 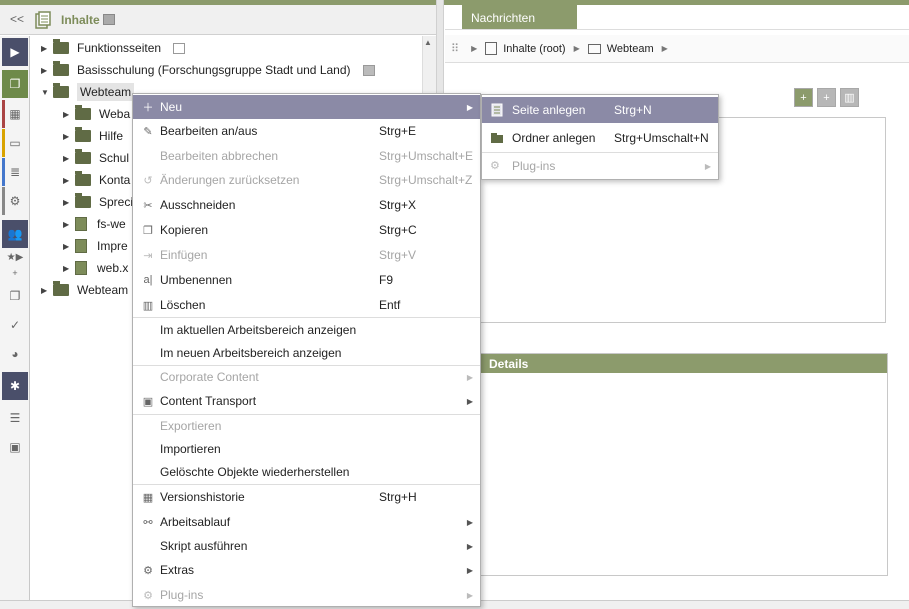 What do you see at coordinates (519, 17) in the screenshot?
I see `tab-messages: Nachrichten` at bounding box center [519, 17].